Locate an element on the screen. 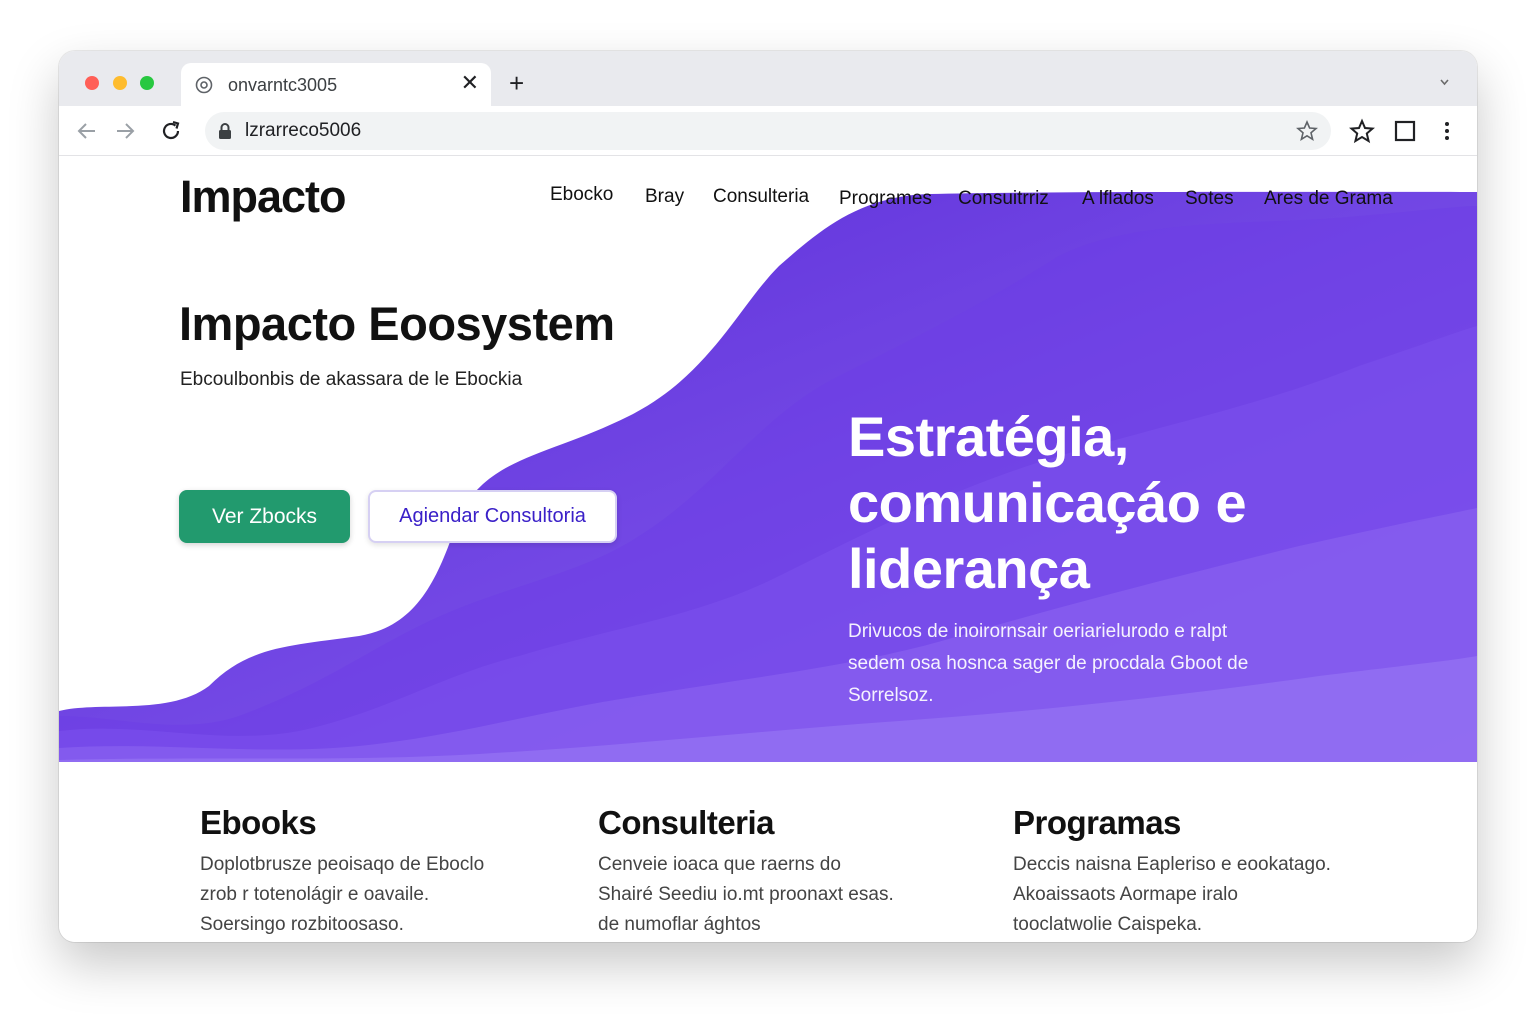  hero-description-line: Sorrelsoz. is located at coordinates (891, 695).